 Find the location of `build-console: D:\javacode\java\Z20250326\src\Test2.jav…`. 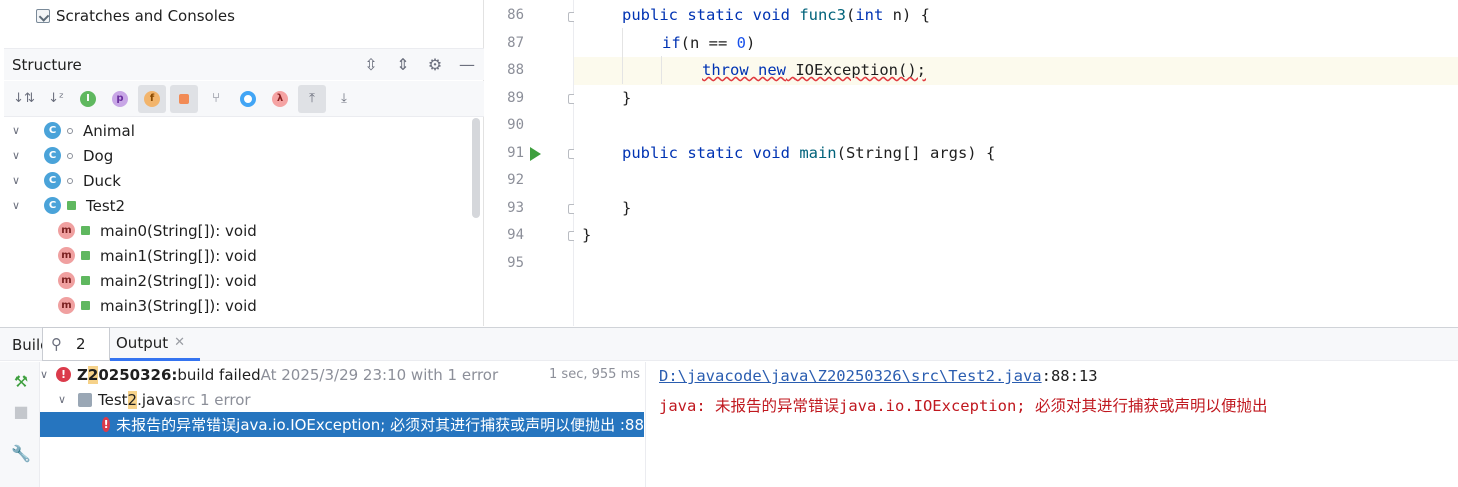

build-console: D:\javacode\java\Z20250326\src\Test2.jav… is located at coordinates (1052, 424).